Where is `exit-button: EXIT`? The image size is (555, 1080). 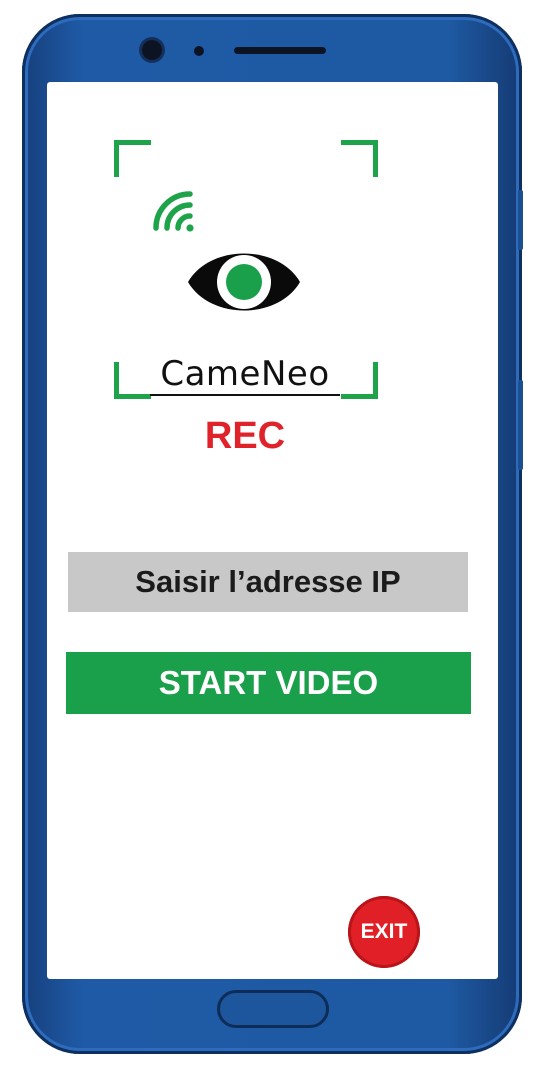 exit-button: EXIT is located at coordinates (384, 932).